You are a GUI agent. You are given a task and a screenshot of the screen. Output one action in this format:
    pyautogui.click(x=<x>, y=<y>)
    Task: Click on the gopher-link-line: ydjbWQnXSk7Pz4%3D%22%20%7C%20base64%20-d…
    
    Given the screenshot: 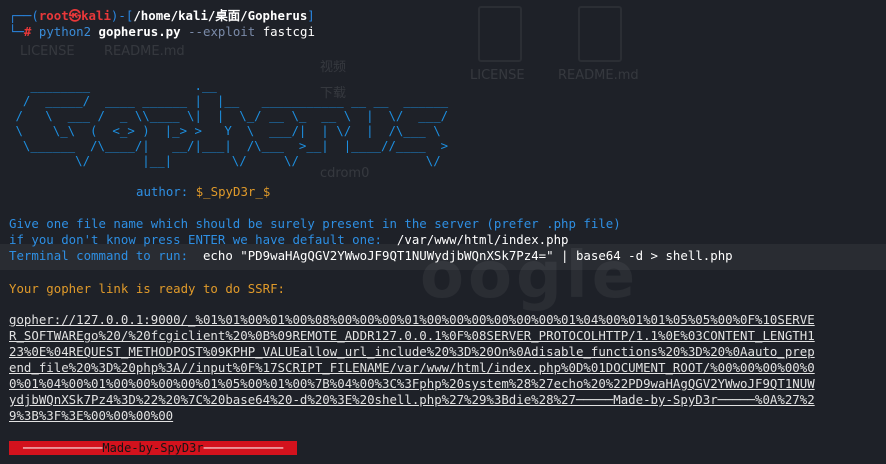 What is the action you would take?
    pyautogui.click(x=412, y=399)
    